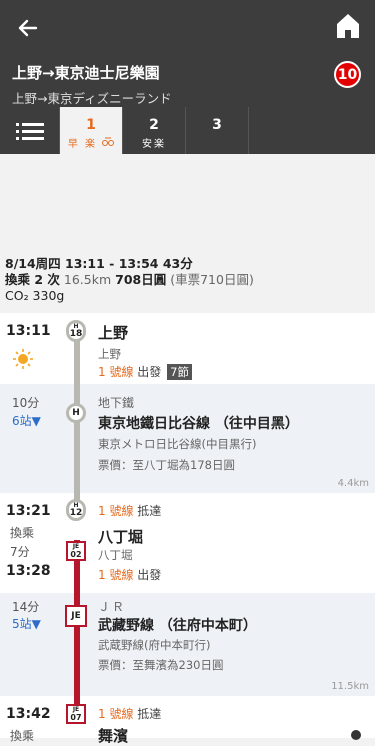 This screenshot has width=375, height=746. What do you see at coordinates (26, 607) in the screenshot?
I see `ride-duration: 14分` at bounding box center [26, 607].